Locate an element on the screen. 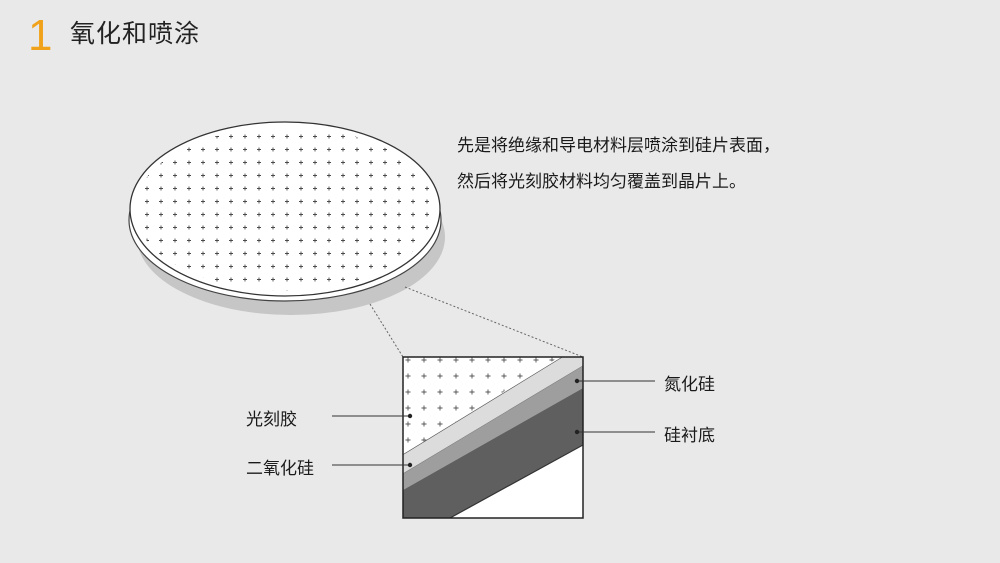  wafer-photoresist-pattern is located at coordinates (285, 209).